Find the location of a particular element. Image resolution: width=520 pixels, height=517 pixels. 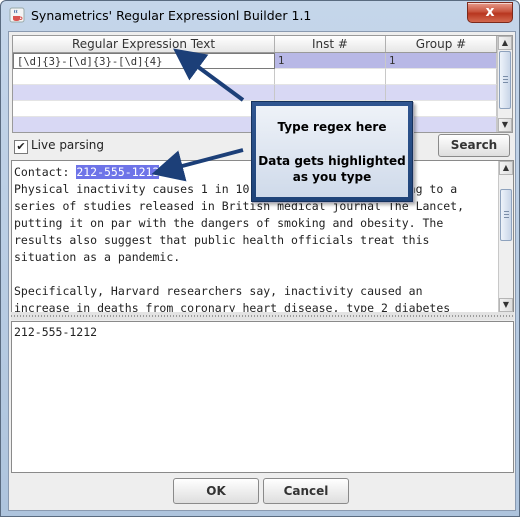

contact-label: Contact: is located at coordinates (45, 172).